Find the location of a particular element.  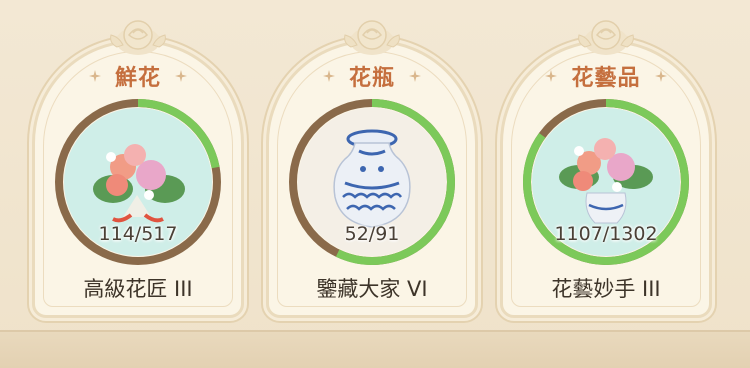

card-title: 花瓶 is located at coordinates (371, 78).